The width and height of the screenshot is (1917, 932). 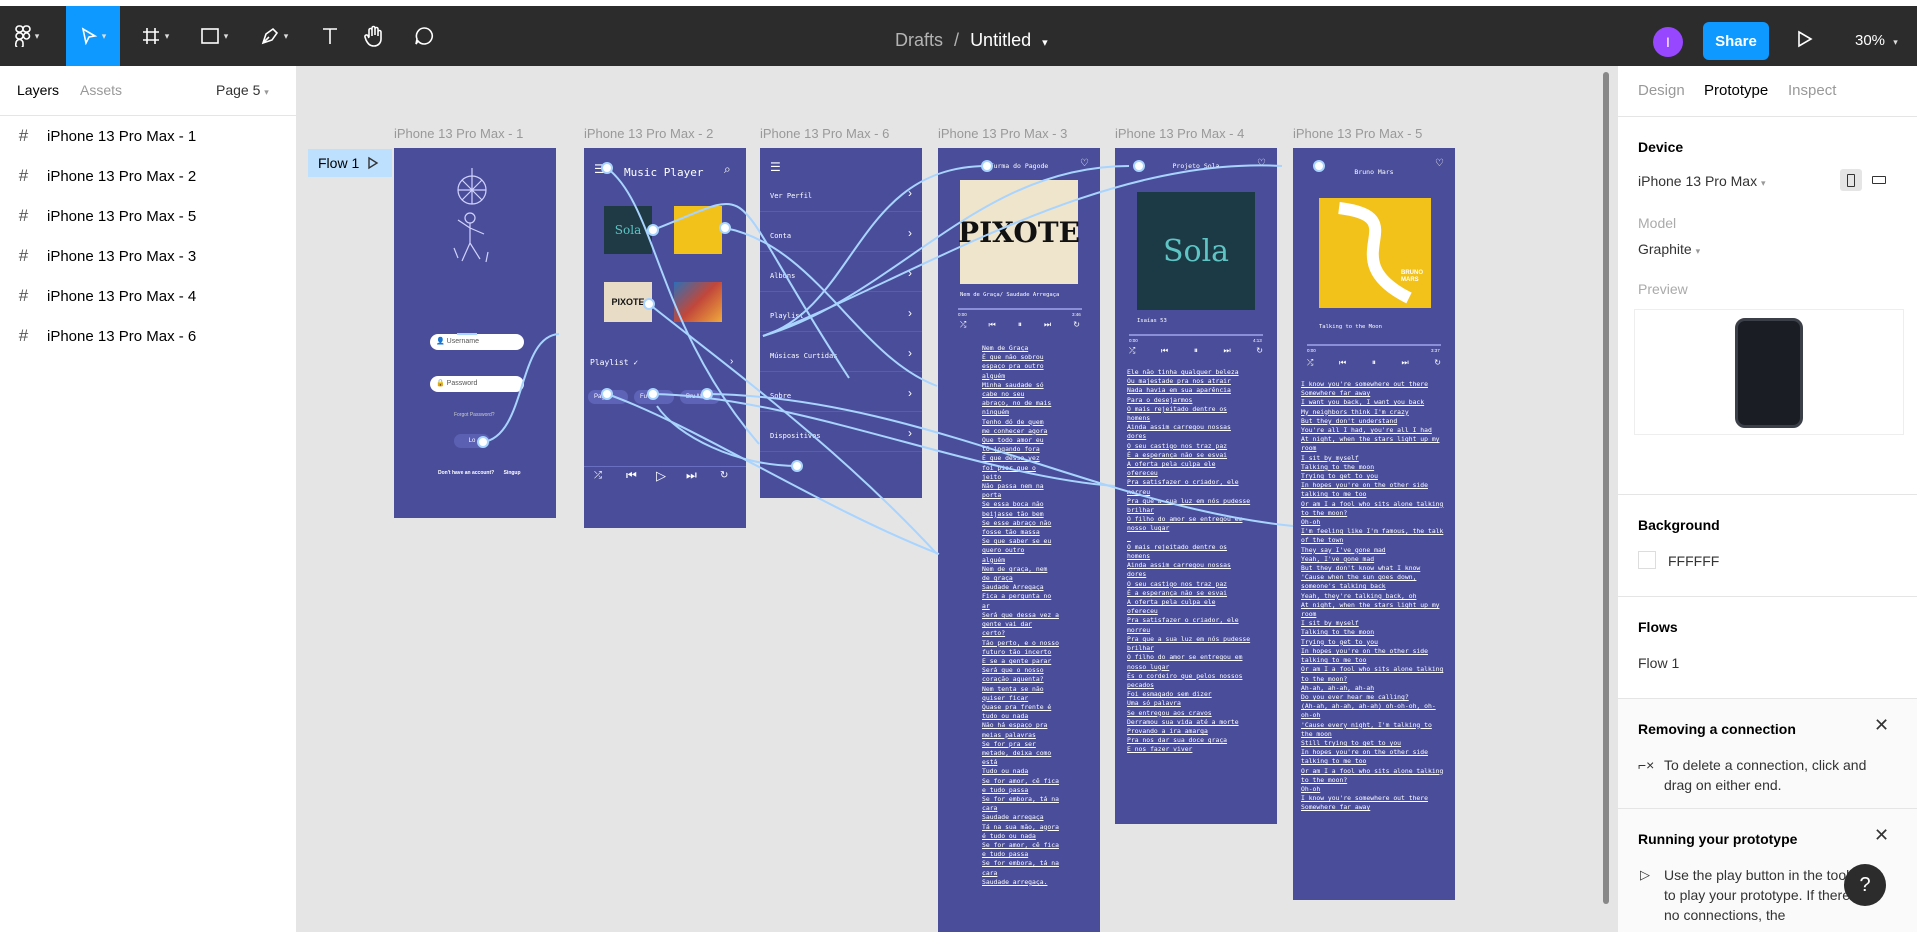 I want to click on menu-item: Conta ›, so click(x=841, y=237).